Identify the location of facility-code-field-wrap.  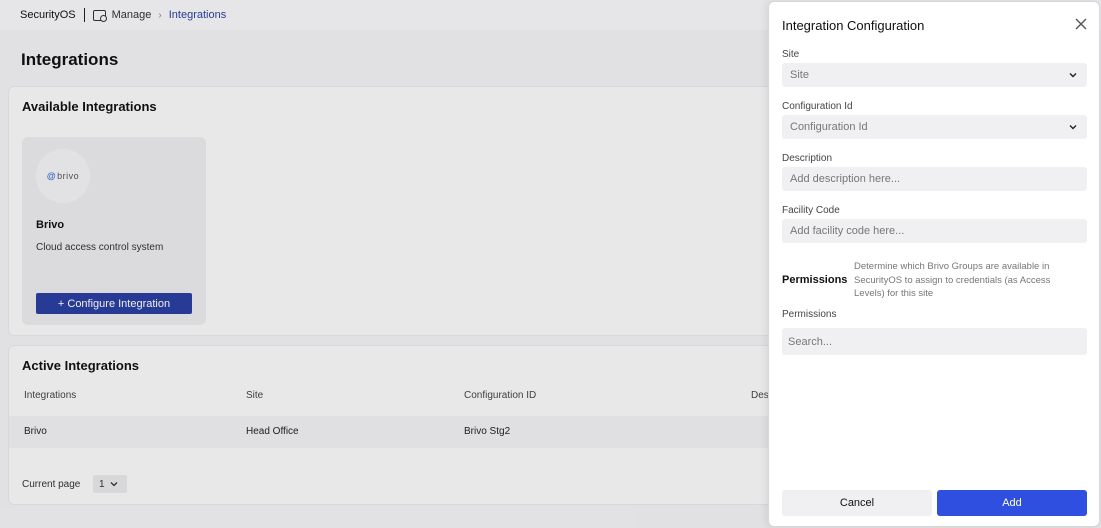
(934, 231).